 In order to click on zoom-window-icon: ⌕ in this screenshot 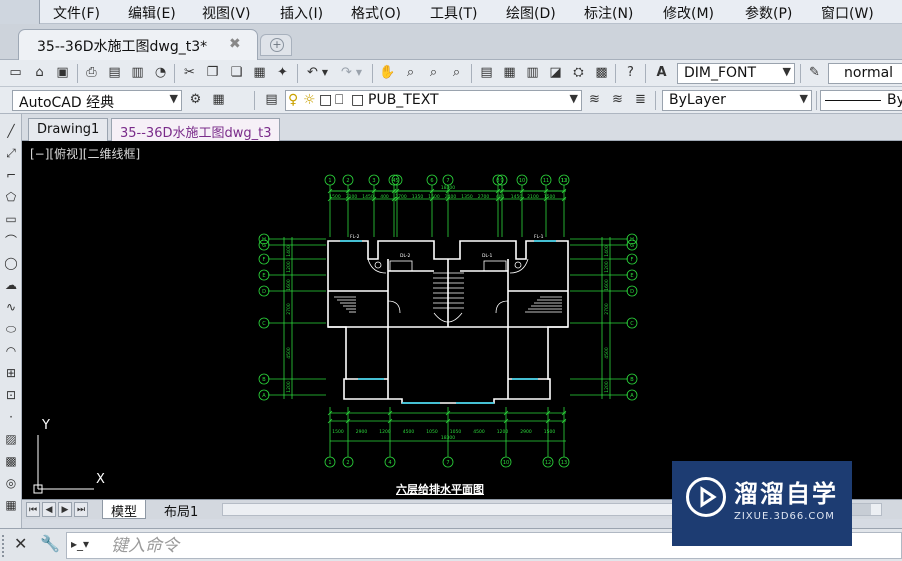, I will do `click(433, 73)`.